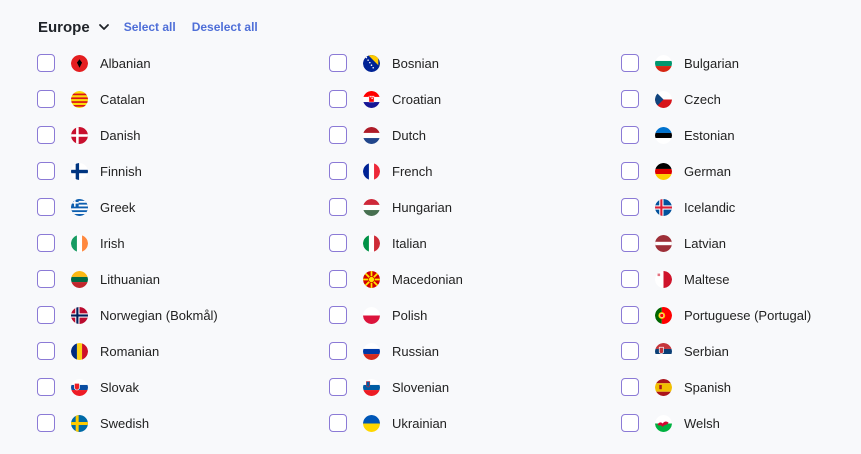 The image size is (861, 454). I want to click on flag-greece-icon, so click(79, 207).